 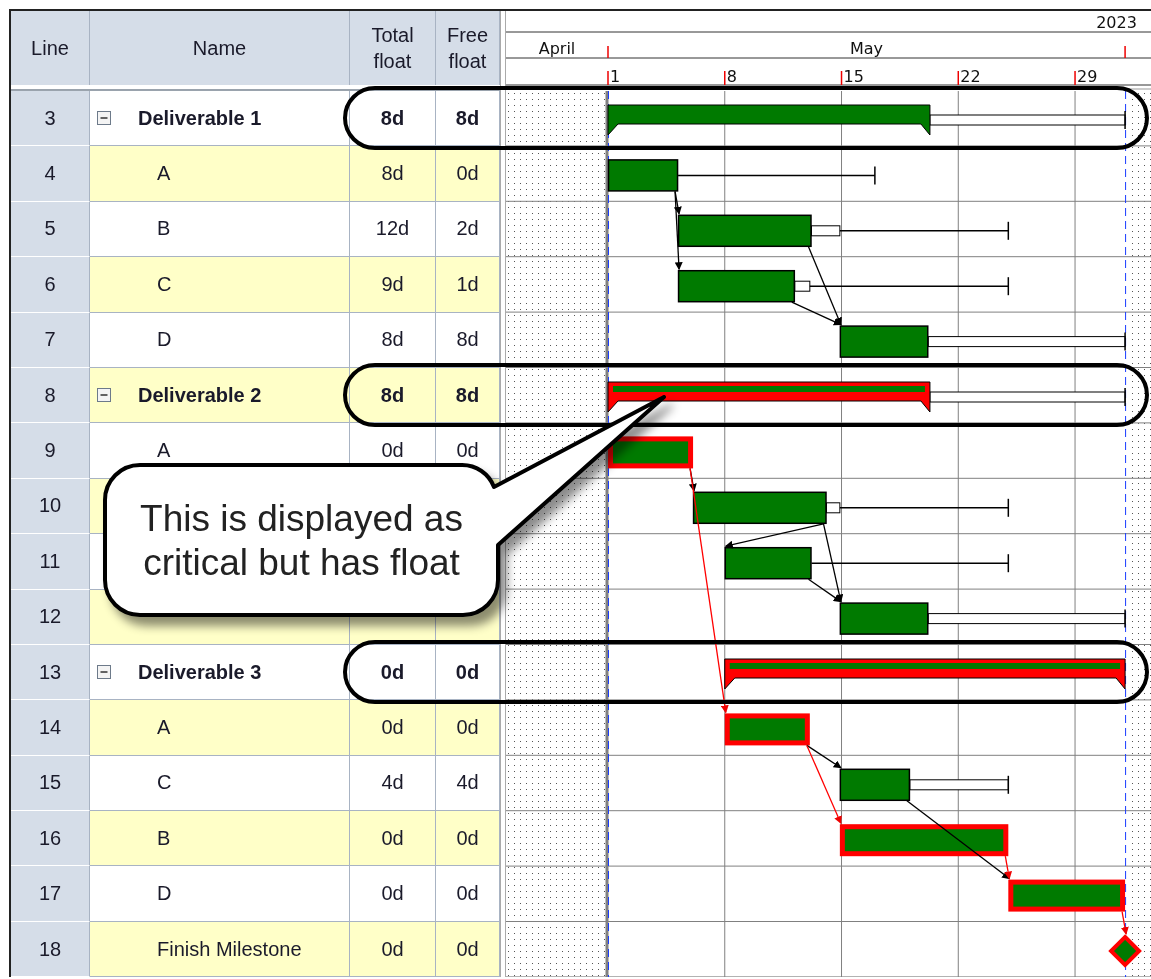 What do you see at coordinates (50, 506) in the screenshot?
I see `line-number: 10` at bounding box center [50, 506].